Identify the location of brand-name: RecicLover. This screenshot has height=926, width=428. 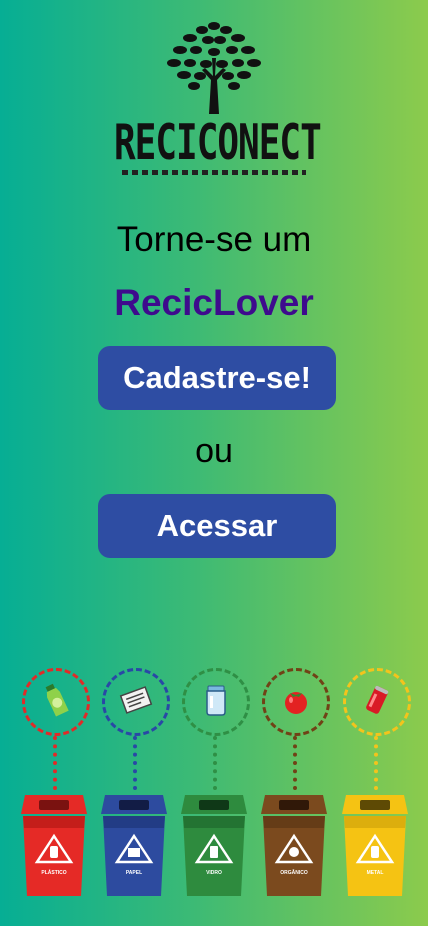
(214, 302).